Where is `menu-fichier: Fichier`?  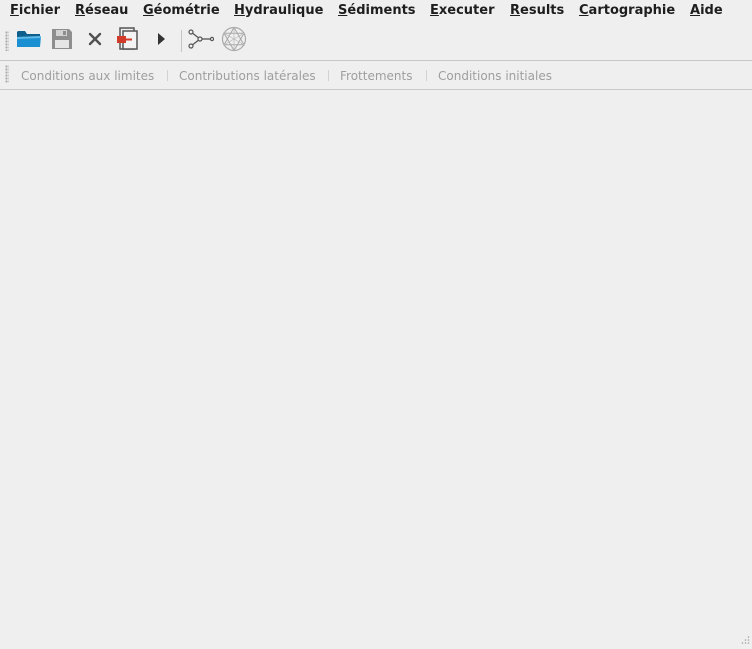
menu-fichier: Fichier is located at coordinates (35, 10).